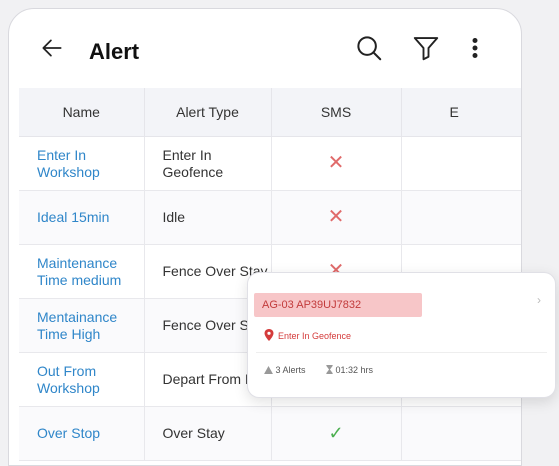 Image resolution: width=559 pixels, height=466 pixels. I want to click on column-header-name: Name, so click(82, 112).